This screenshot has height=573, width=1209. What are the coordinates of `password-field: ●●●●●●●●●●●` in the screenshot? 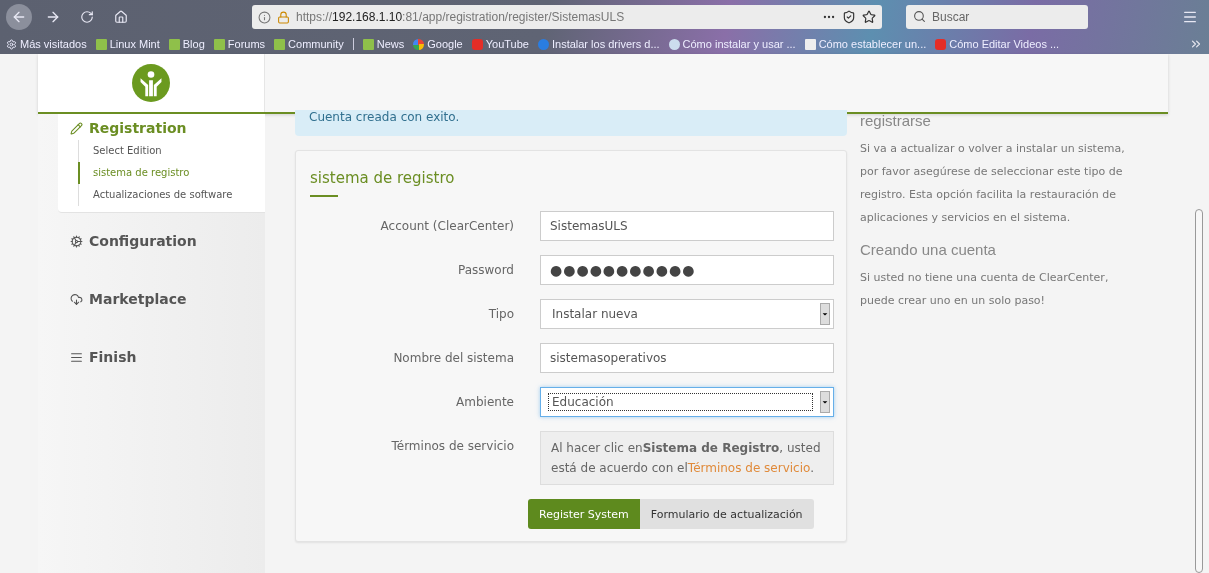 It's located at (687, 270).